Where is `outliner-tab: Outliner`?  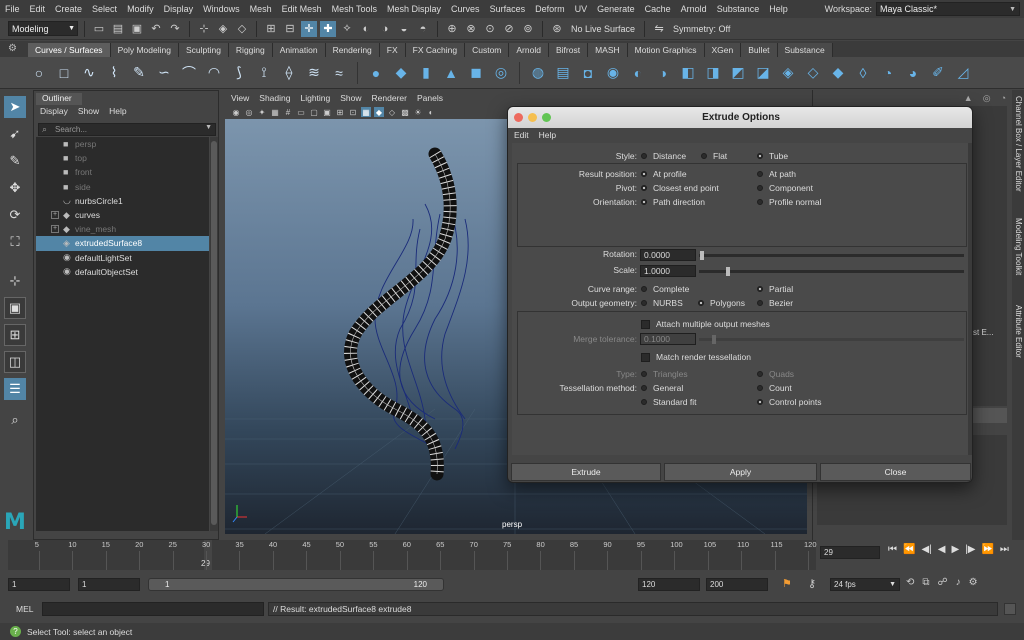
outliner-tab: Outliner is located at coordinates (59, 99).